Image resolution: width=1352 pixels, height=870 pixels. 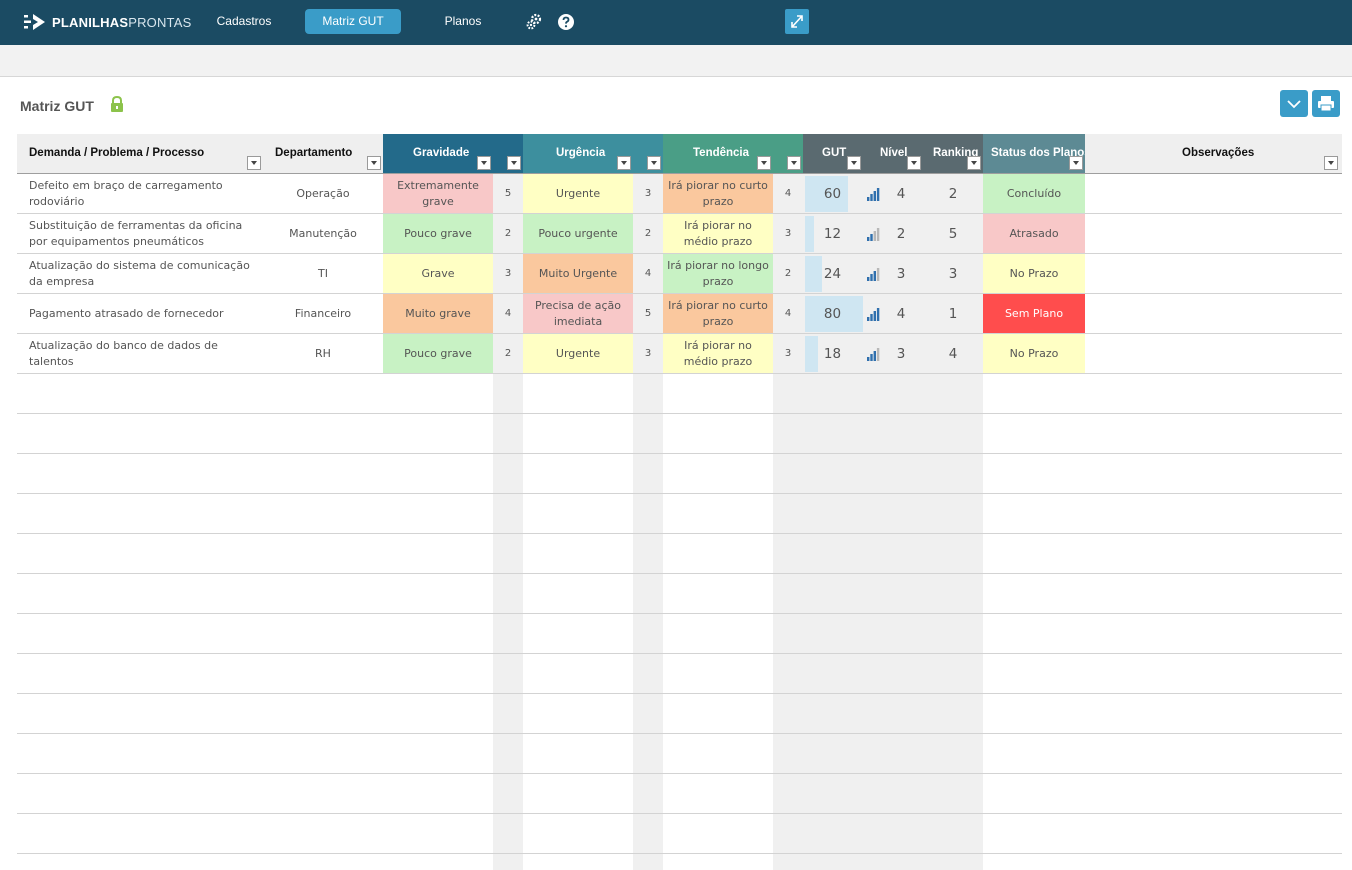 I want to click on nav-cadastros: Cadastros, so click(x=244, y=21).